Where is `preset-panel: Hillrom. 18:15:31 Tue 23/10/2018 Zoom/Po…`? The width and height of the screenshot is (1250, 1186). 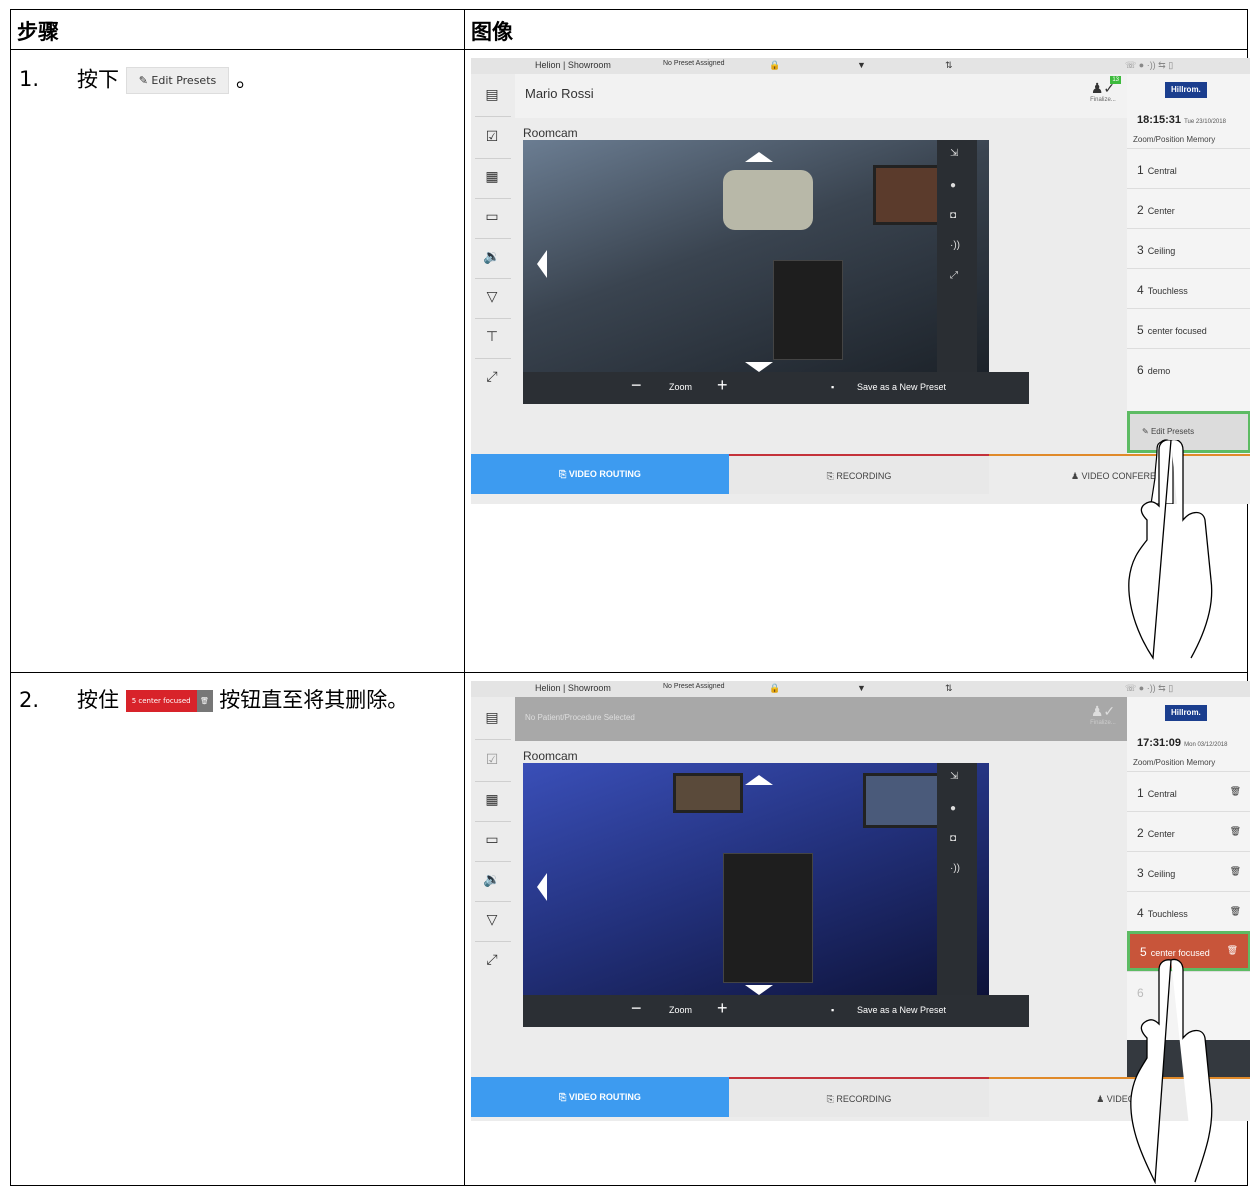 preset-panel: Hillrom. 18:15:31 Tue 23/10/2018 Zoom/Po… is located at coordinates (1188, 264).